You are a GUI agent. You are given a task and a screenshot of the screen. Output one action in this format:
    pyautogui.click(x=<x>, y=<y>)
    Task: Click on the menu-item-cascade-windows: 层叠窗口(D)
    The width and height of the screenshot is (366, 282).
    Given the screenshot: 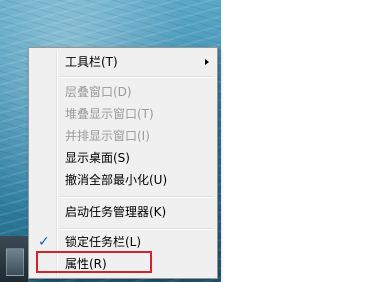 What is the action you would take?
    pyautogui.click(x=123, y=92)
    